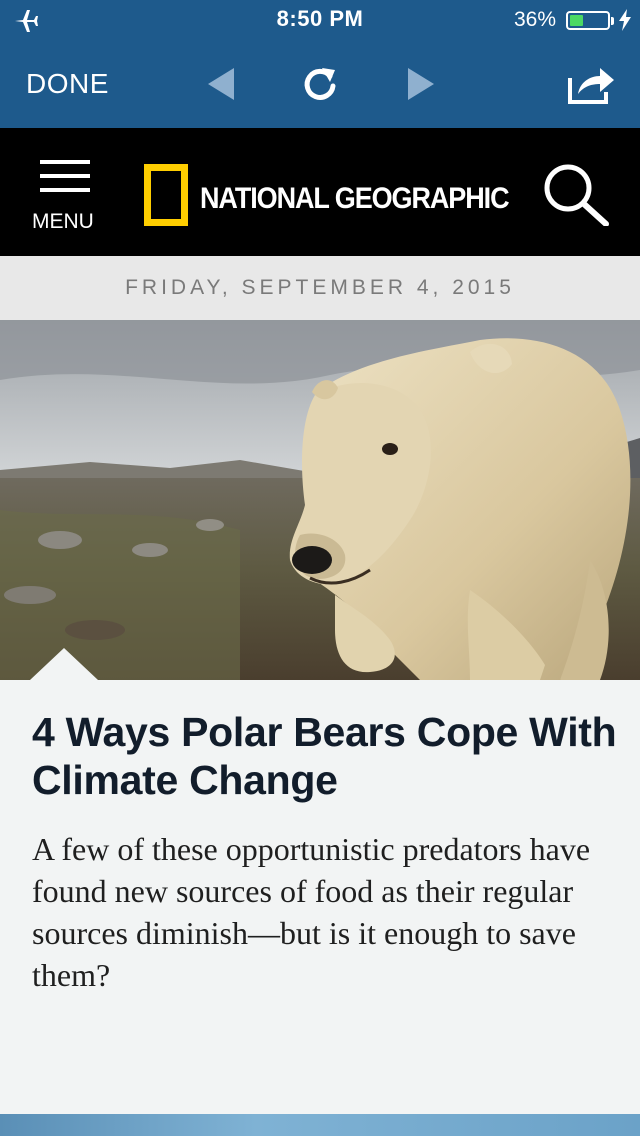 The height and width of the screenshot is (1136, 640). I want to click on site-header: MENU NATIONAL GEOGRAPHIC, so click(320, 192).